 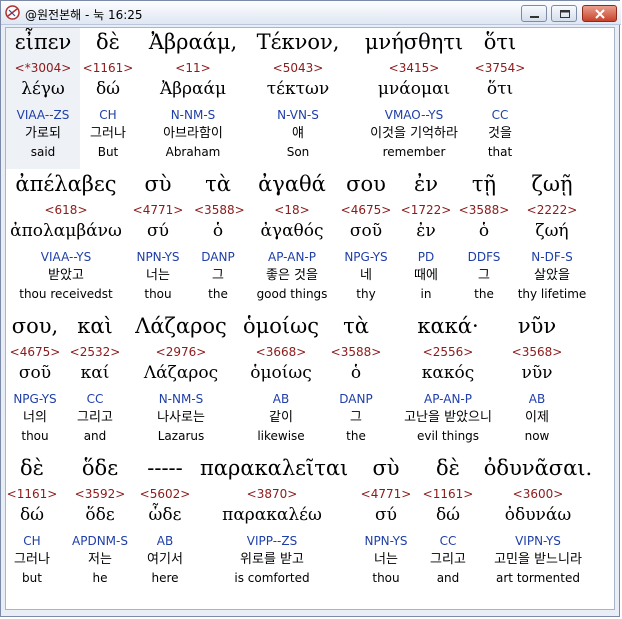 I want to click on strong-number: <18>, so click(x=292, y=210).